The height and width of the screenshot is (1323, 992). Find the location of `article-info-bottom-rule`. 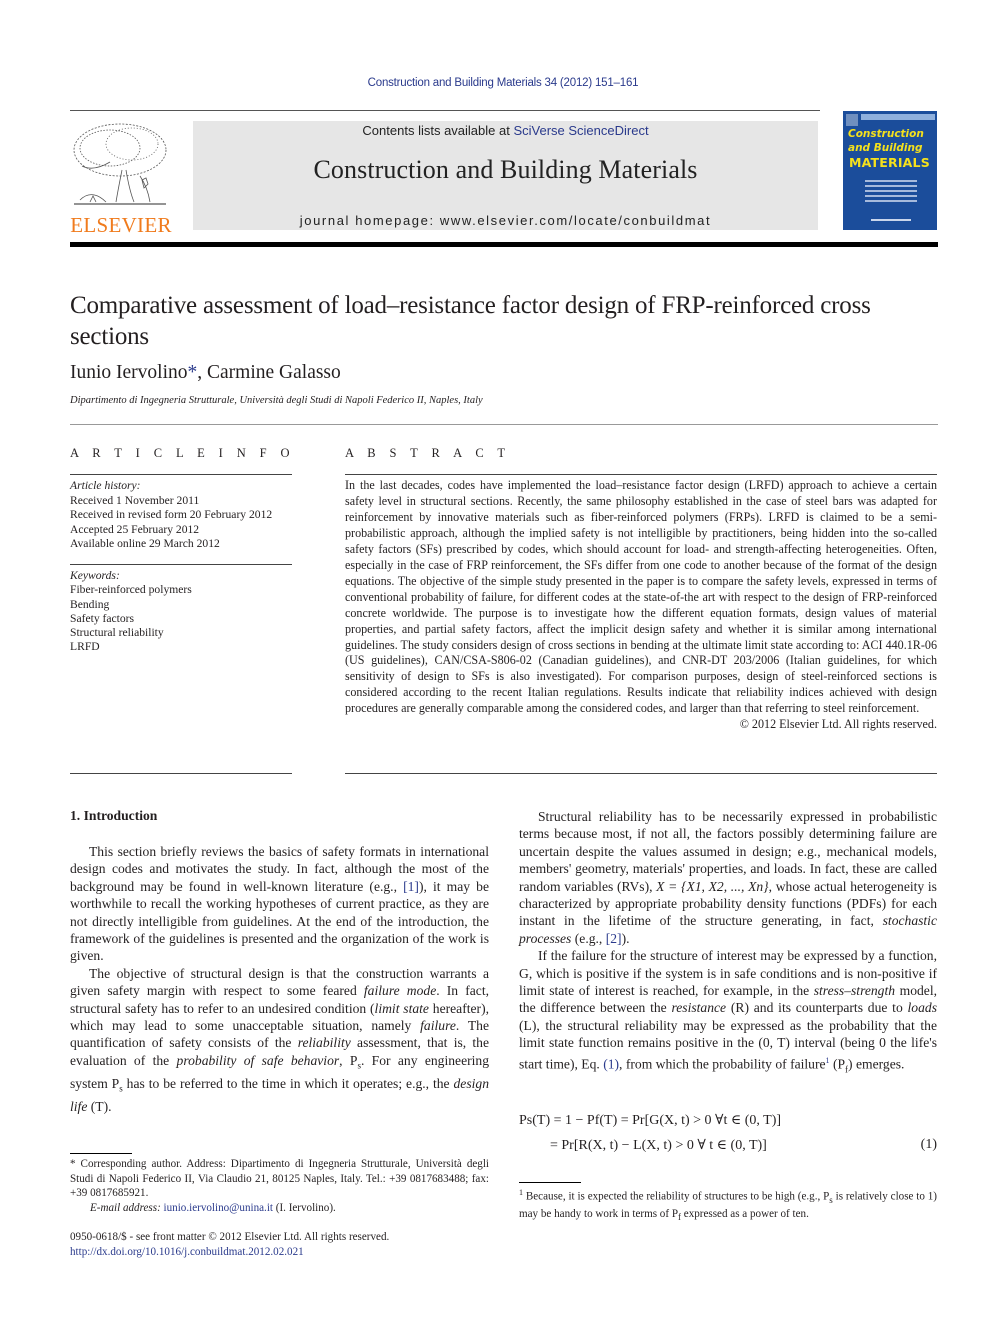

article-info-bottom-rule is located at coordinates (181, 773).